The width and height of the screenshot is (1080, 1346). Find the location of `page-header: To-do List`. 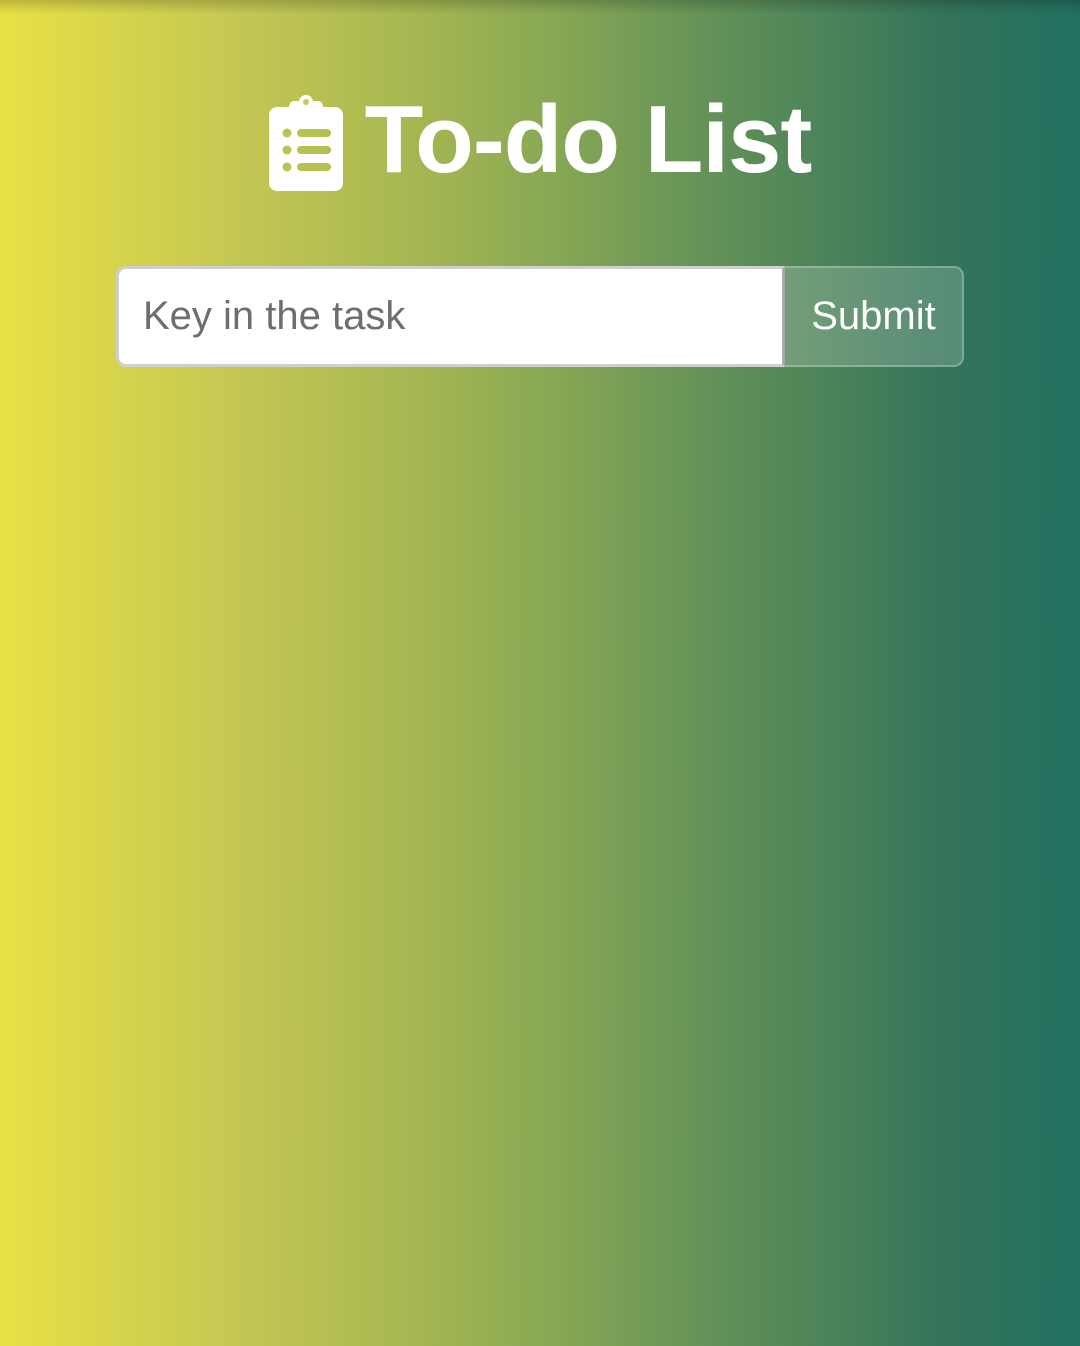

page-header: To-do List is located at coordinates (540, 140).